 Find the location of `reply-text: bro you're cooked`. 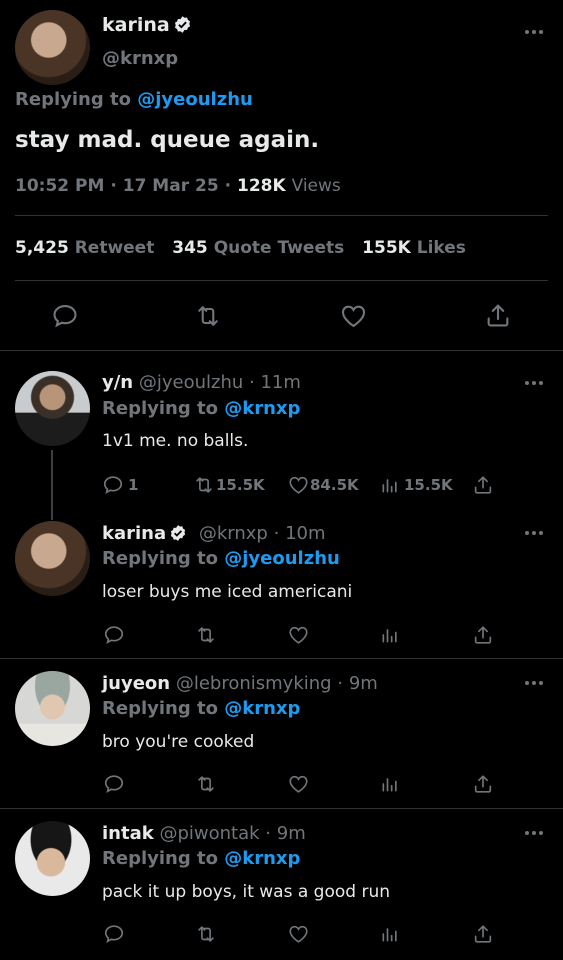

reply-text: bro you're cooked is located at coordinates (178, 742).